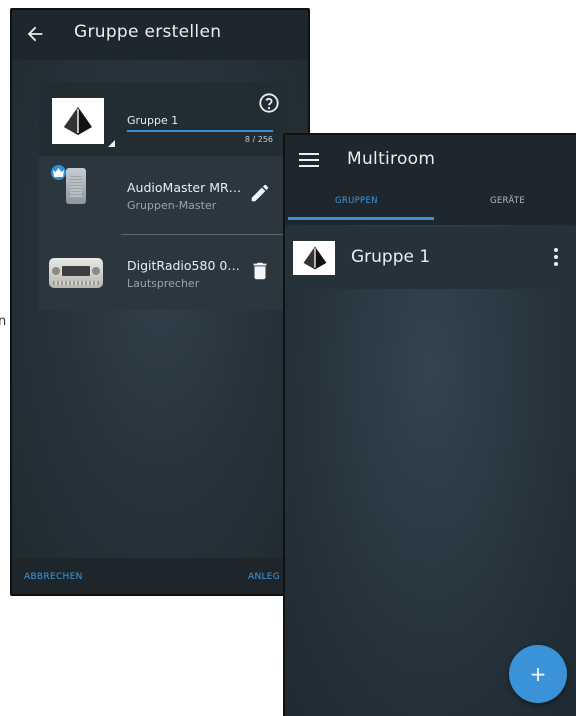  I want to click on input-underline, so click(200, 131).